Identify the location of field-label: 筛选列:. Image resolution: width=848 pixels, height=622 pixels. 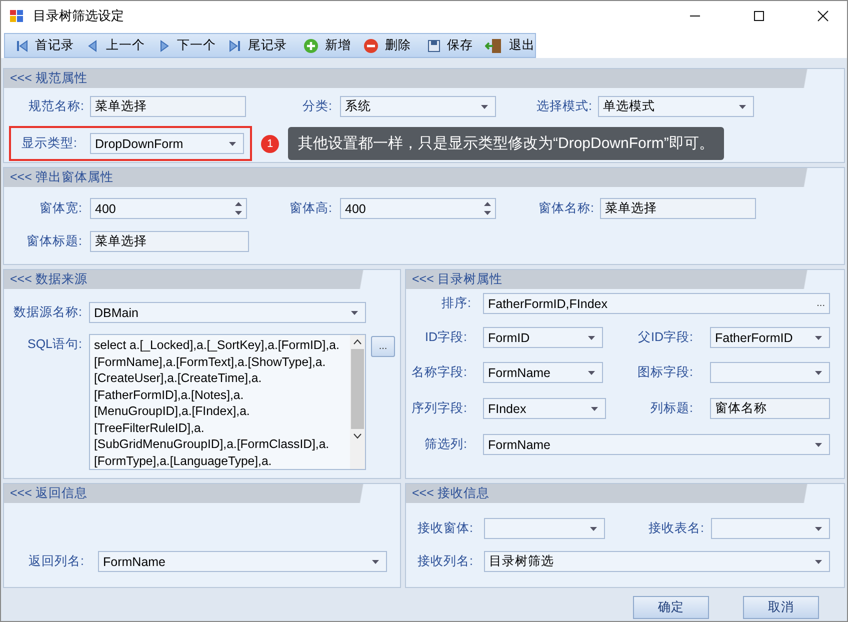
(445, 444).